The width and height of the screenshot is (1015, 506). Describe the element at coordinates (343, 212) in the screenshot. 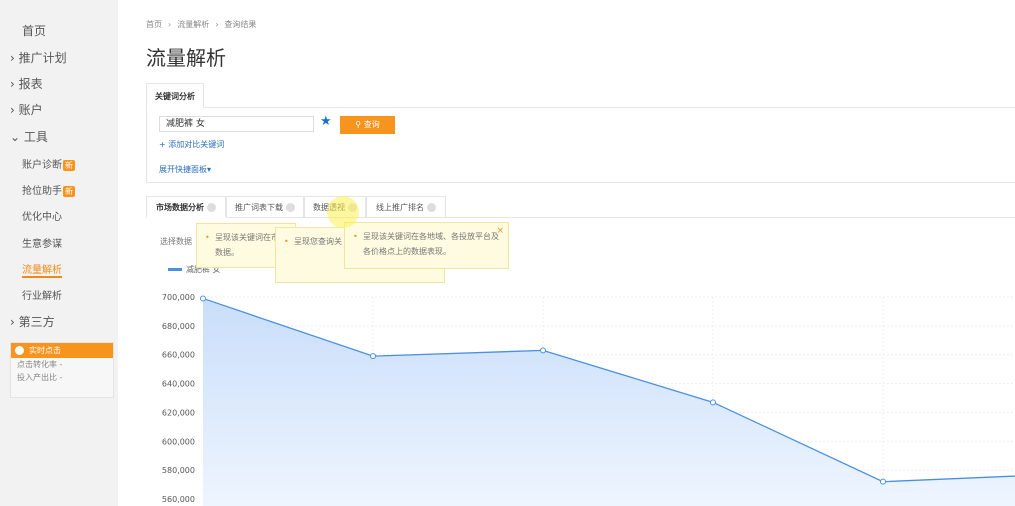

I see `cursor-highlight` at that location.